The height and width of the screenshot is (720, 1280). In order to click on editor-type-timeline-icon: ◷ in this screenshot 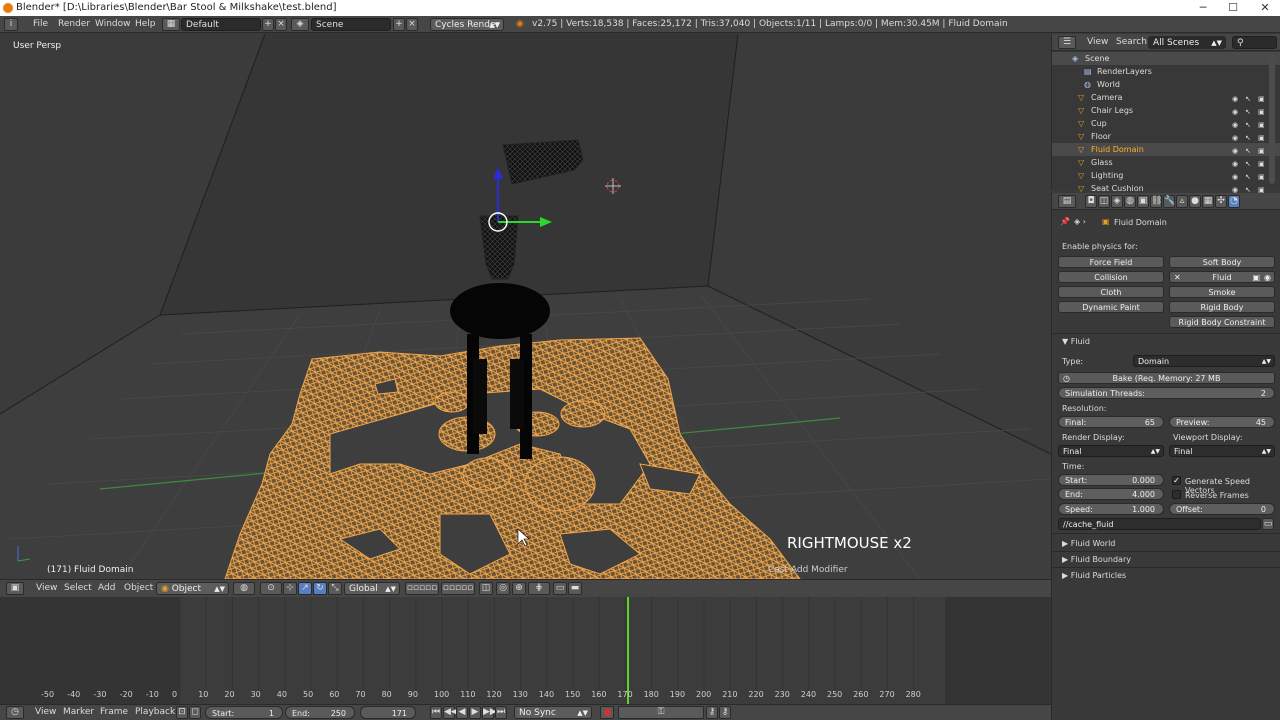, I will do `click(15, 712)`.